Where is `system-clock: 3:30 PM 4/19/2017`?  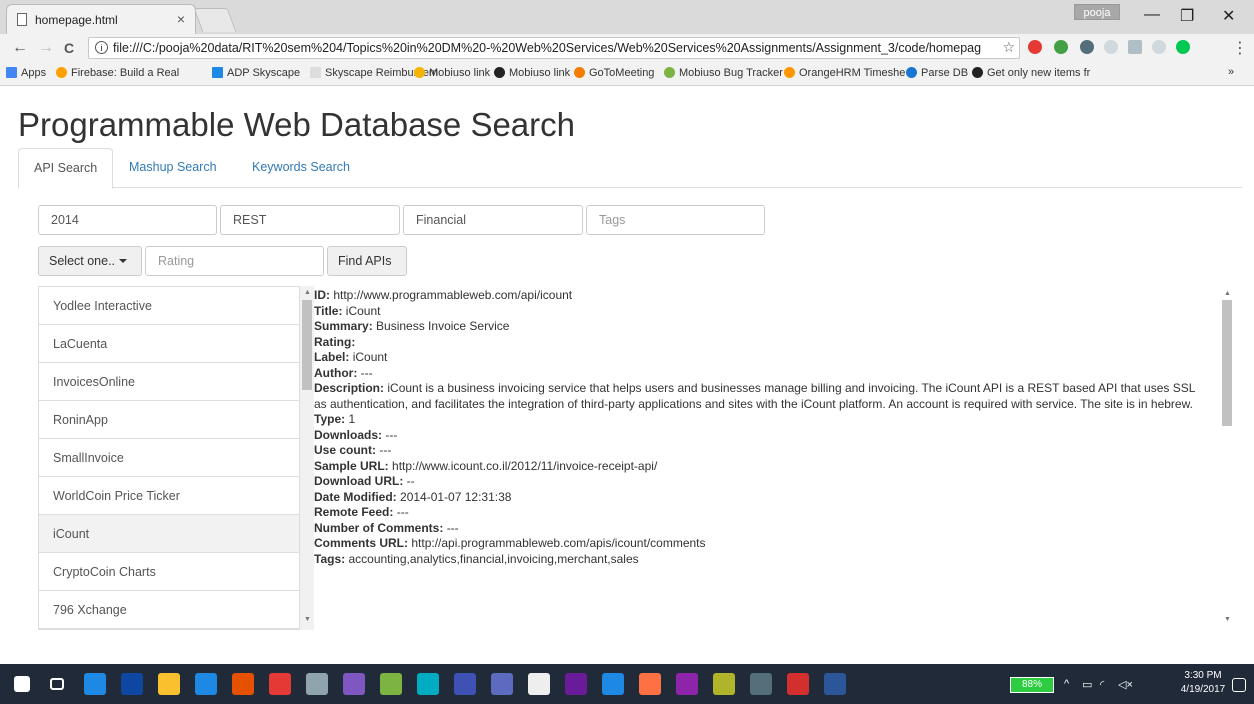
system-clock: 3:30 PM 4/19/2017 is located at coordinates (1203, 683).